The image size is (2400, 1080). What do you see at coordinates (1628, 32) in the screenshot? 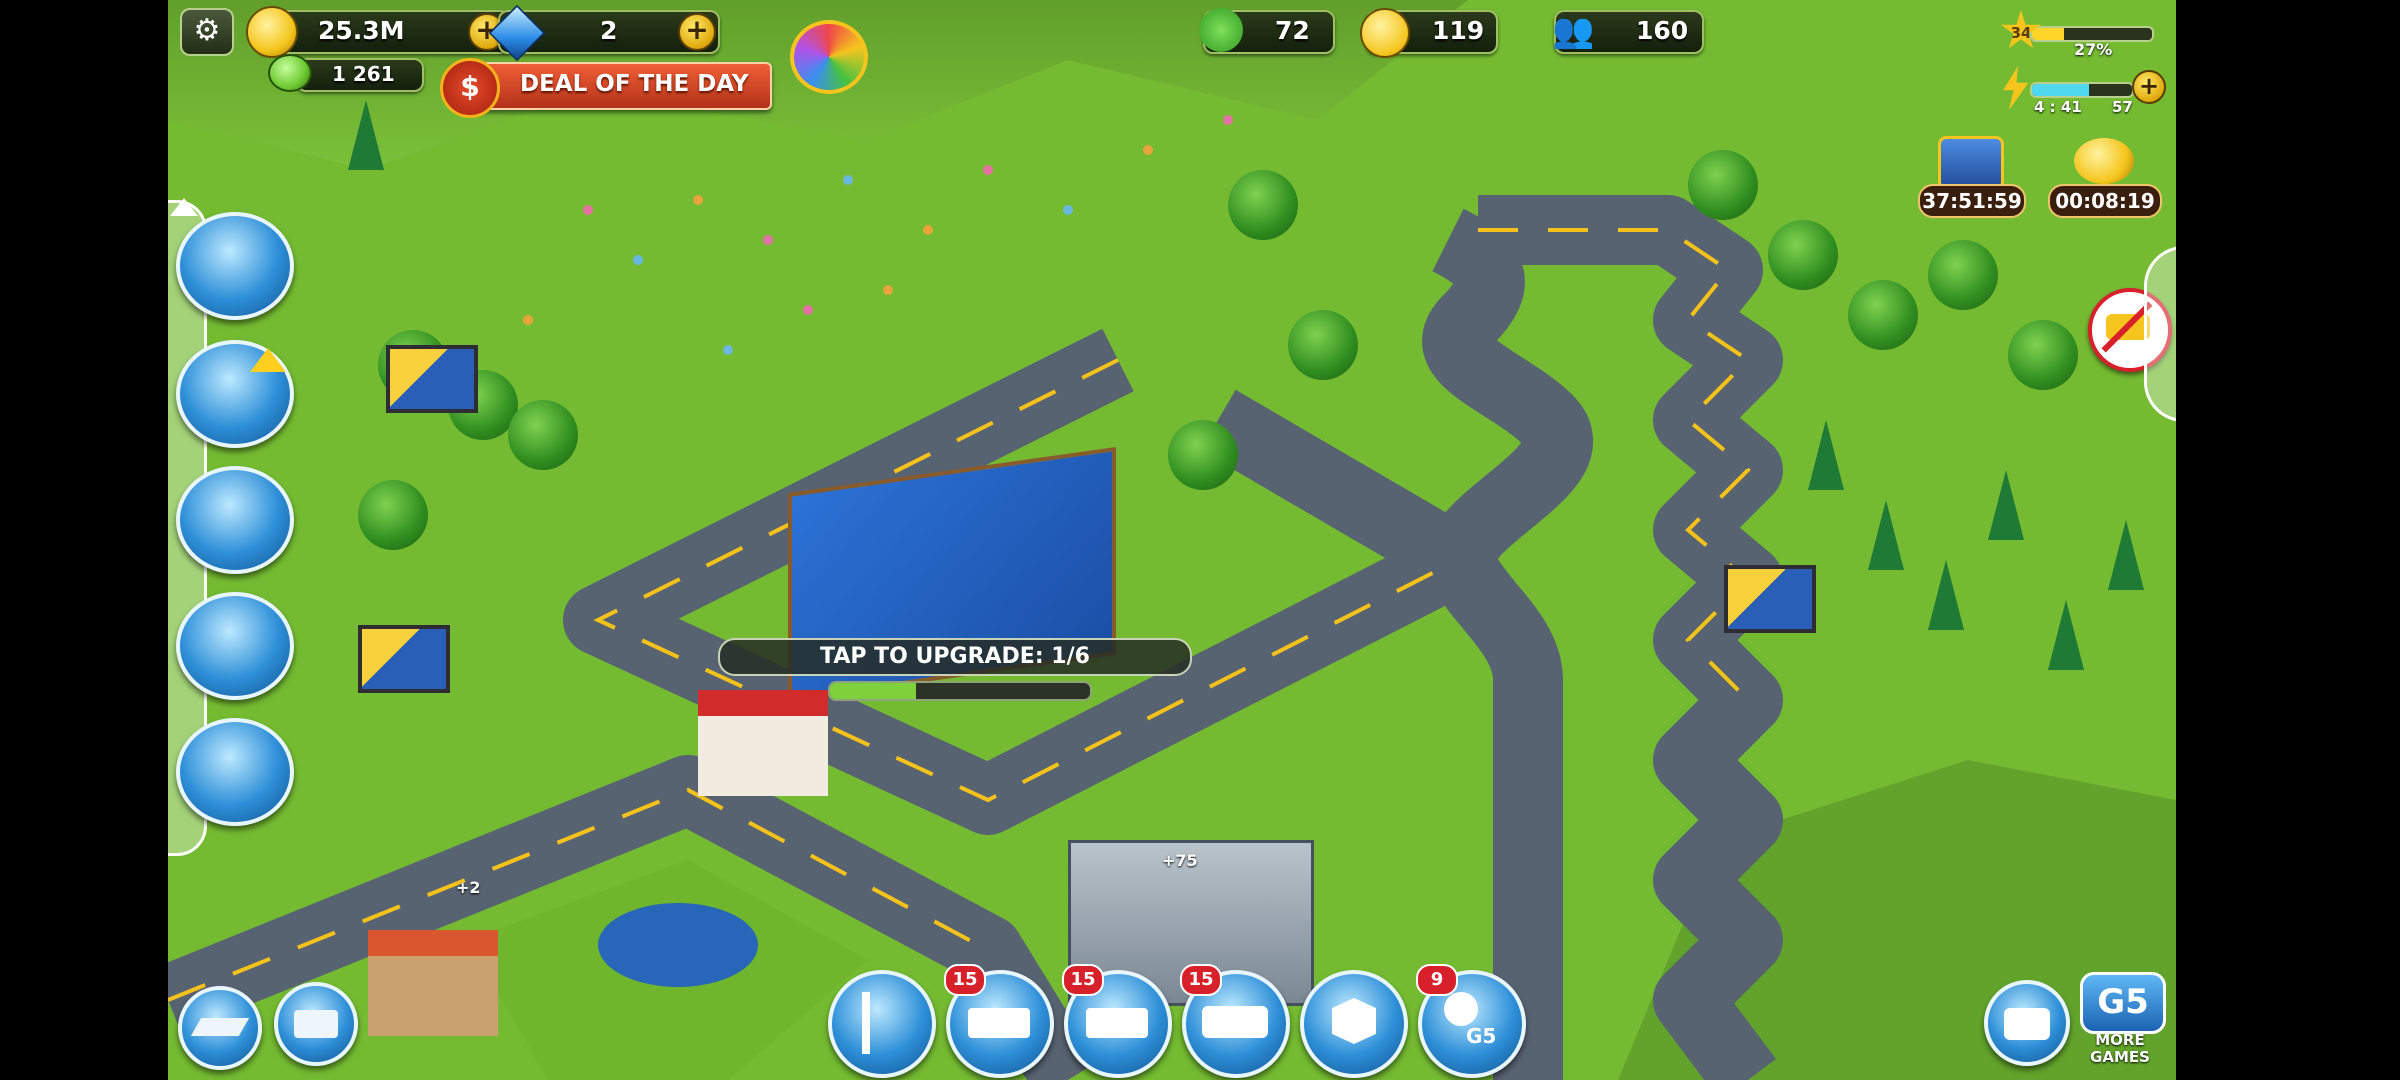
I see `population-display: 👥 160` at bounding box center [1628, 32].